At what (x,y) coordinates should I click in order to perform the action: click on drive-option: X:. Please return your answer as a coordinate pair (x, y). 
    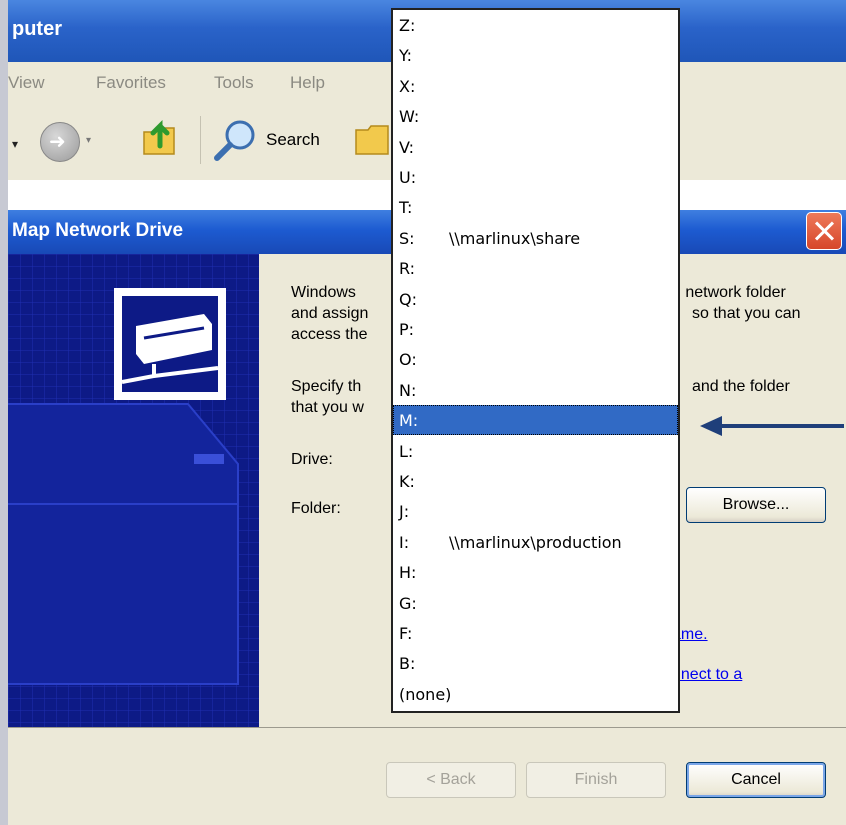
    Looking at the image, I should click on (535, 86).